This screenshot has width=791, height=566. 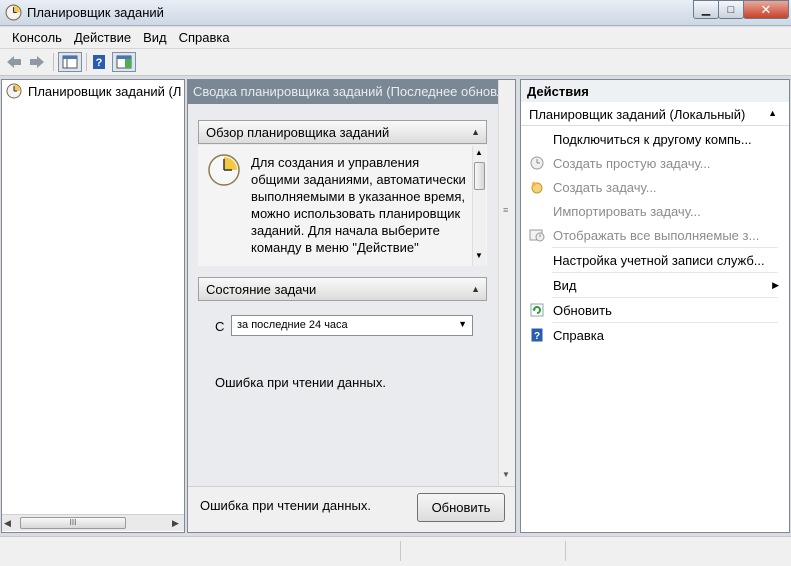 I want to click on refresh-icon, so click(x=537, y=310).